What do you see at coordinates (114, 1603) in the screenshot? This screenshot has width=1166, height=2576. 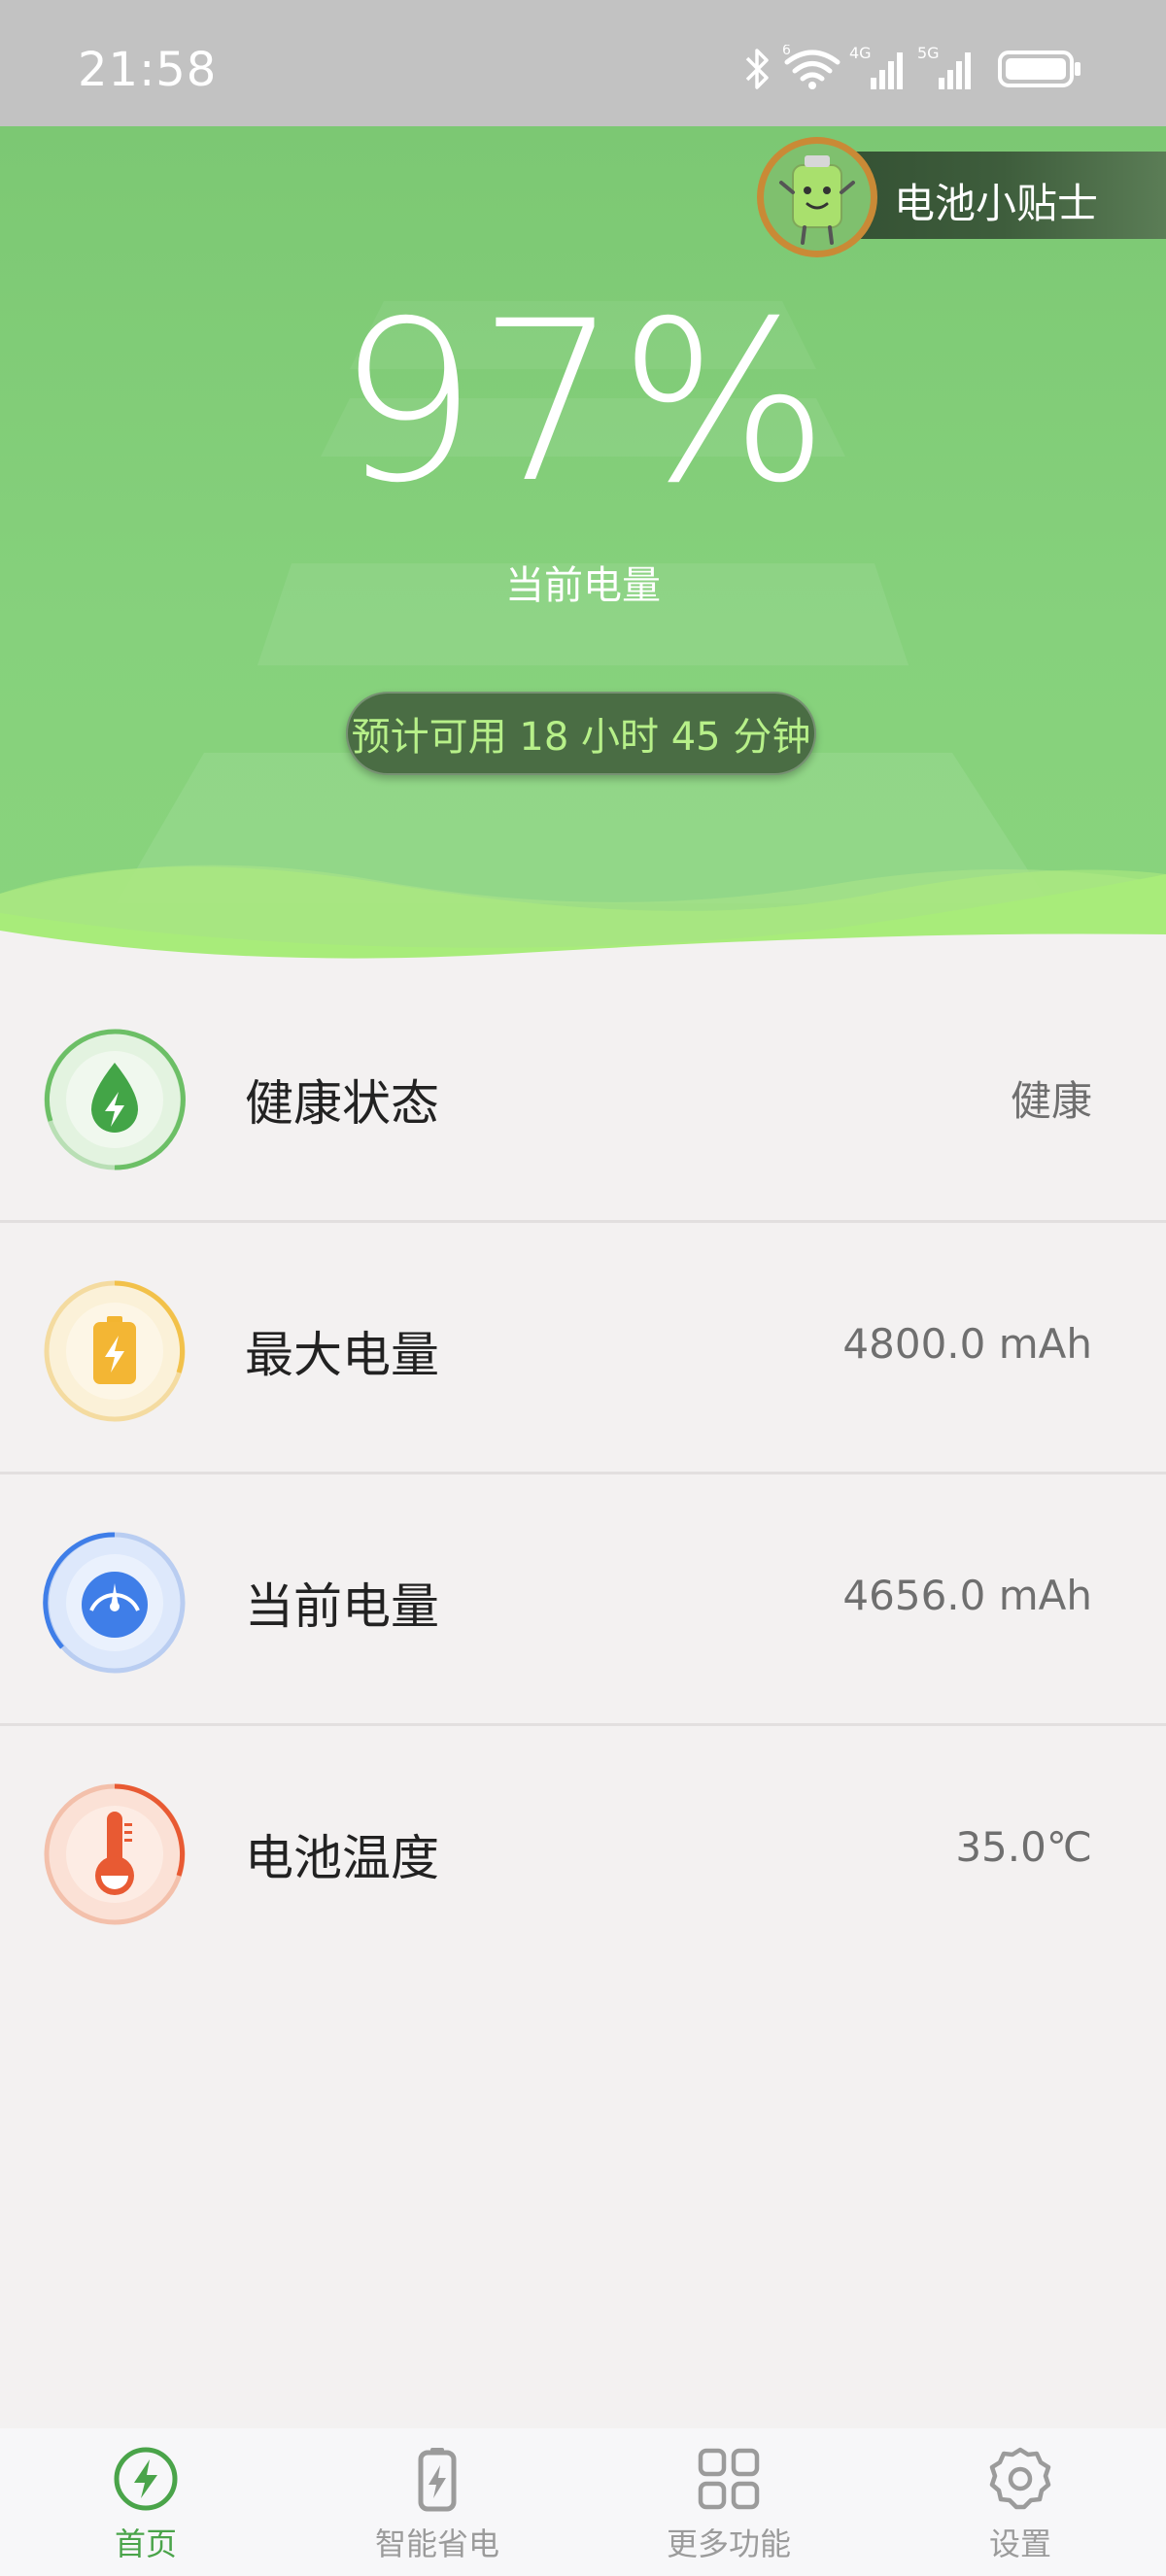 I see `gauge-icon` at bounding box center [114, 1603].